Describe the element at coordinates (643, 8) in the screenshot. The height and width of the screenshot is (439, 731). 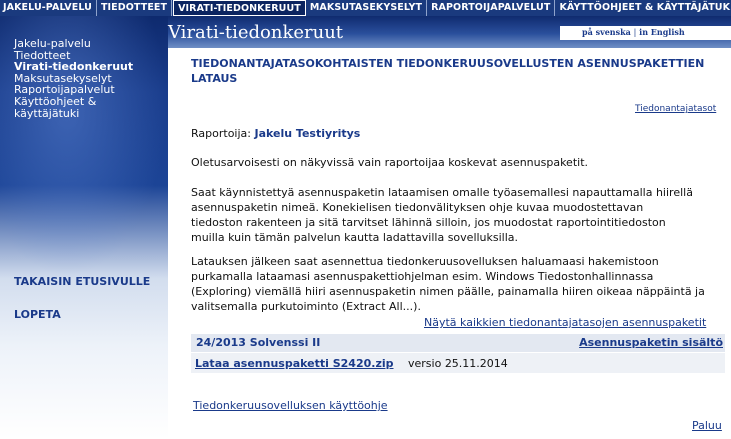
I see `tab-kayttoohjeet: KÄYTTÖOHJEET & KÄYTTÄJÄTUKI` at that location.